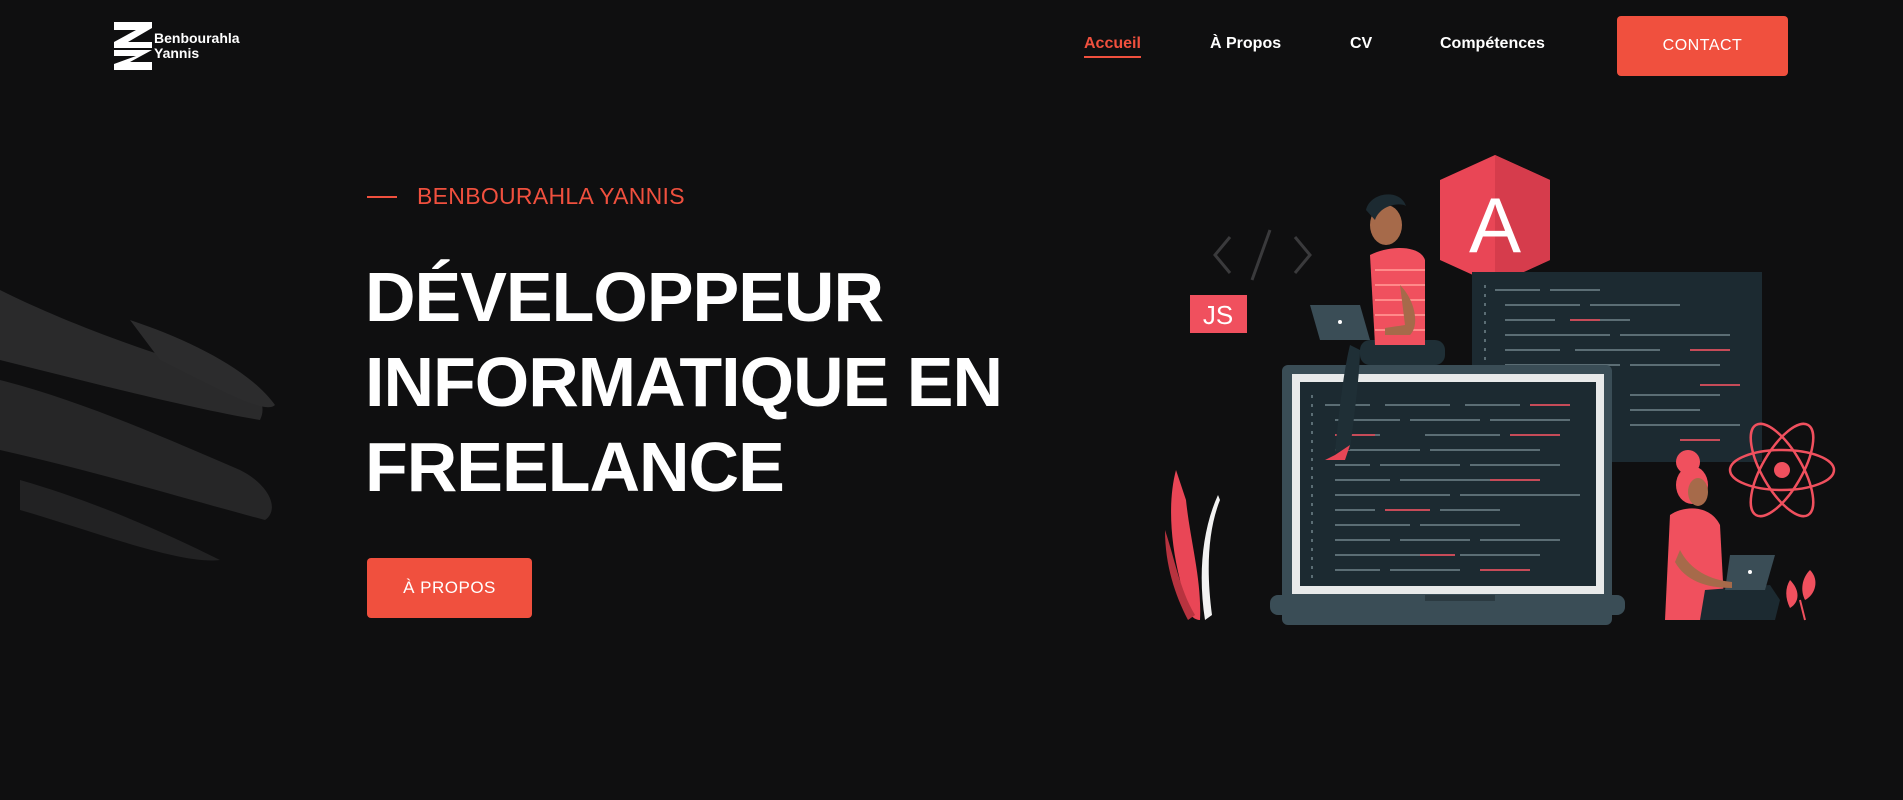  I want to click on logo-icon, so click(133, 46).